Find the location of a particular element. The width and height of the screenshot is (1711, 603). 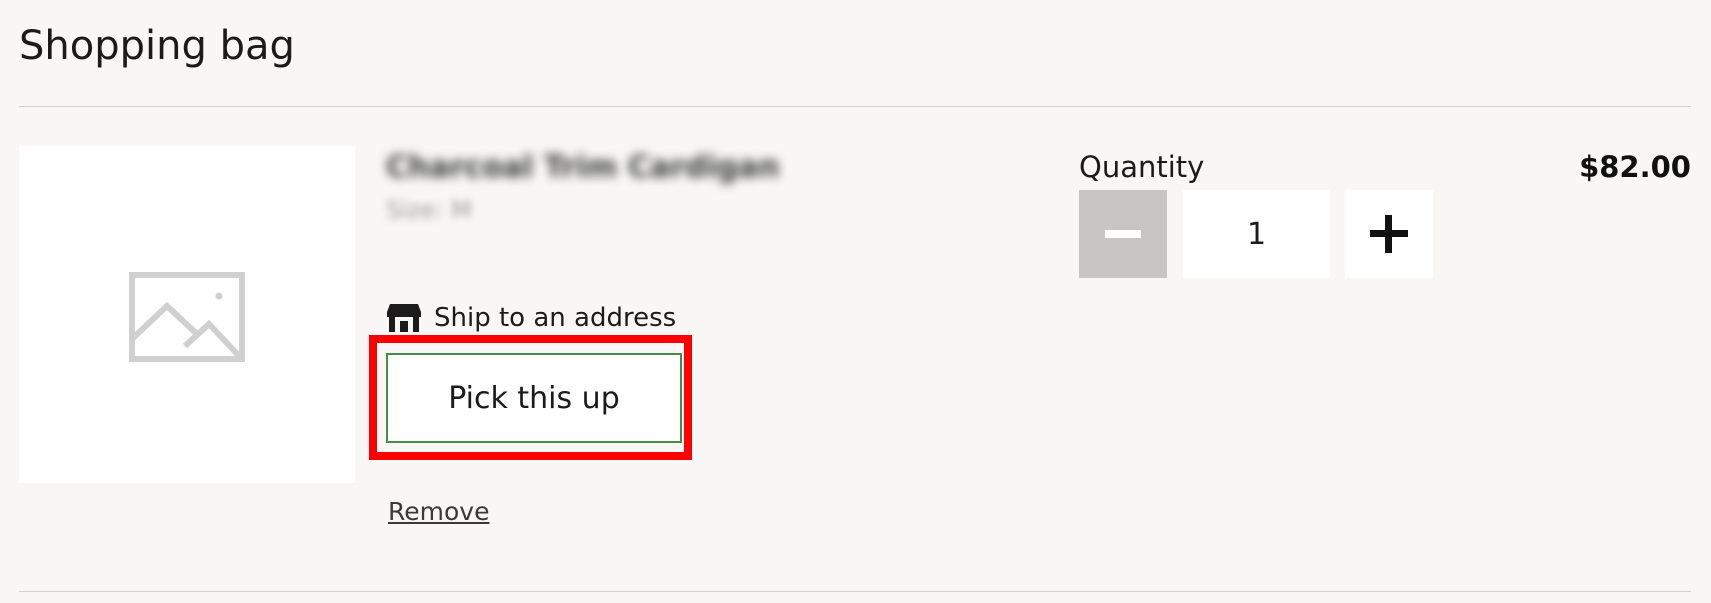

increase-quantity-button is located at coordinates (1389, 234).